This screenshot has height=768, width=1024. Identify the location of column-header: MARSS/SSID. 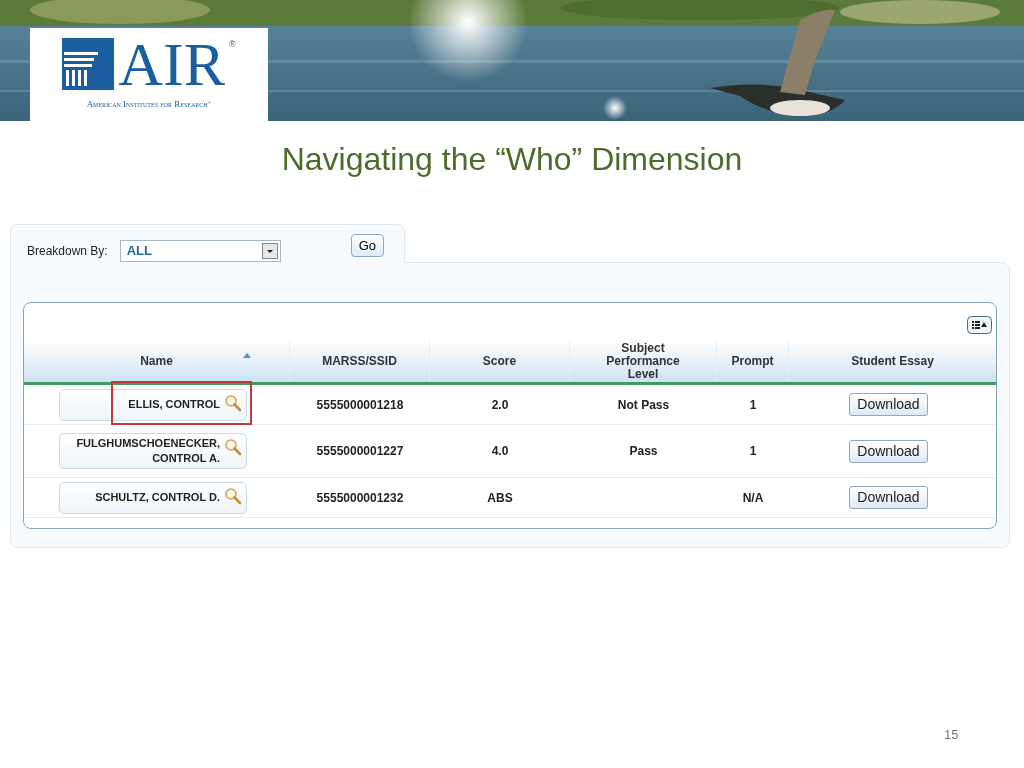
(359, 361).